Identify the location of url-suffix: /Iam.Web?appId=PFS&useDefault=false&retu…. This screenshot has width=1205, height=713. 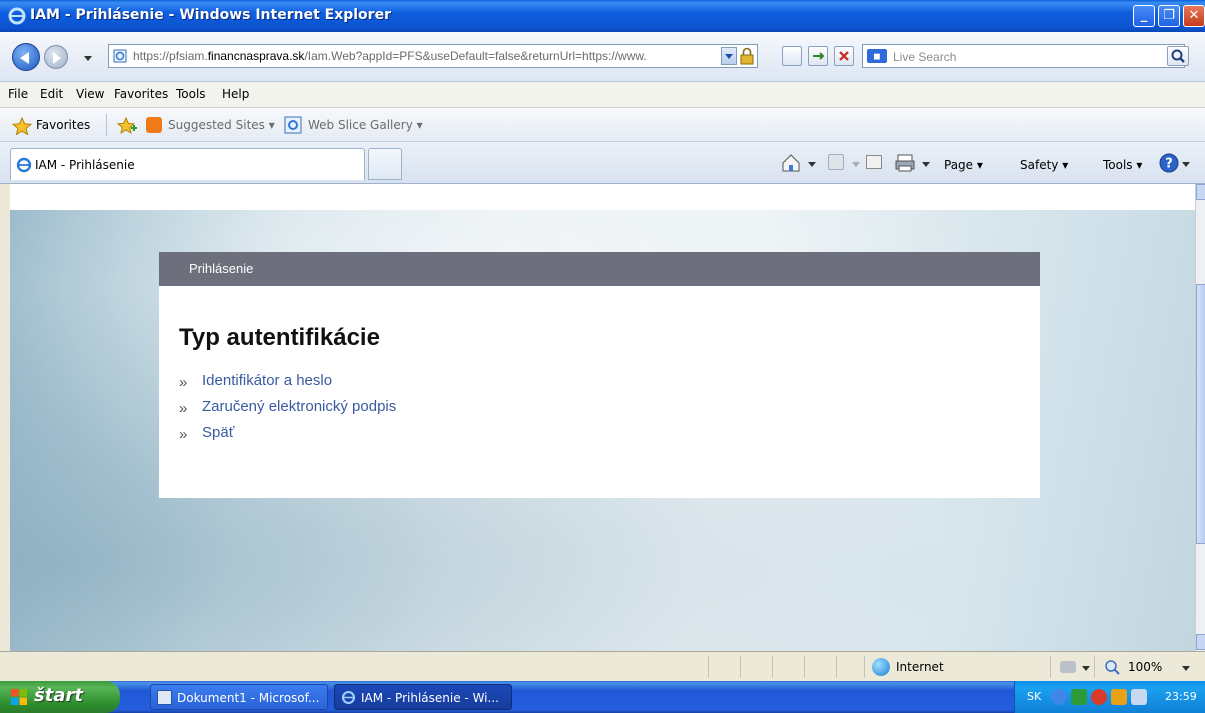
(475, 56).